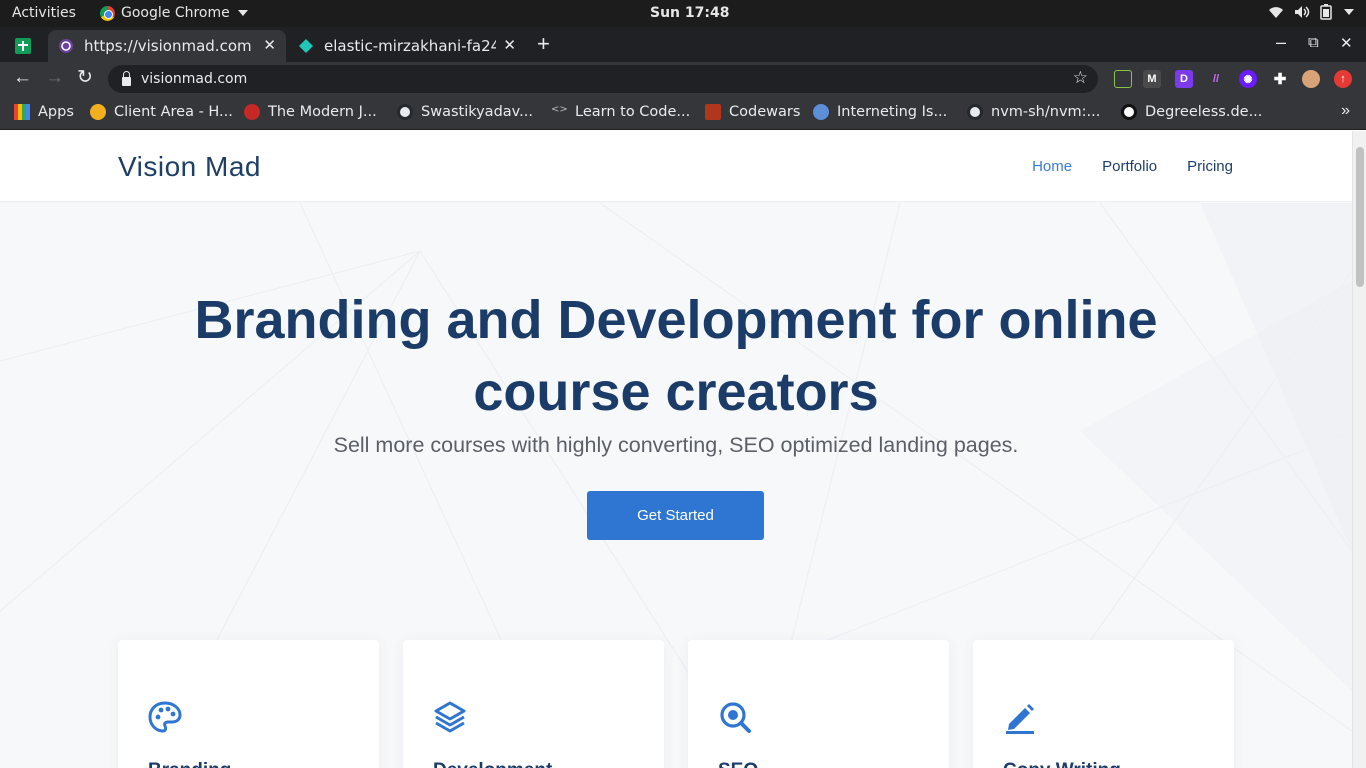  What do you see at coordinates (738, 764) in the screenshot?
I see `card-title: SEO` at bounding box center [738, 764].